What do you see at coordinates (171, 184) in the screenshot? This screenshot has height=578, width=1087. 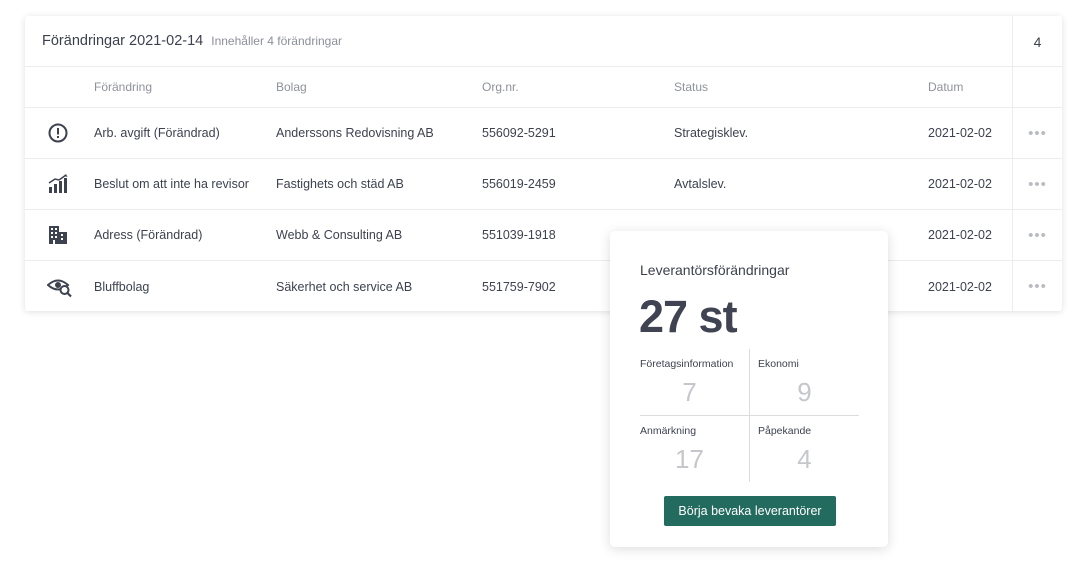 I see `row-change: Beslut om att inte ha revisor` at bounding box center [171, 184].